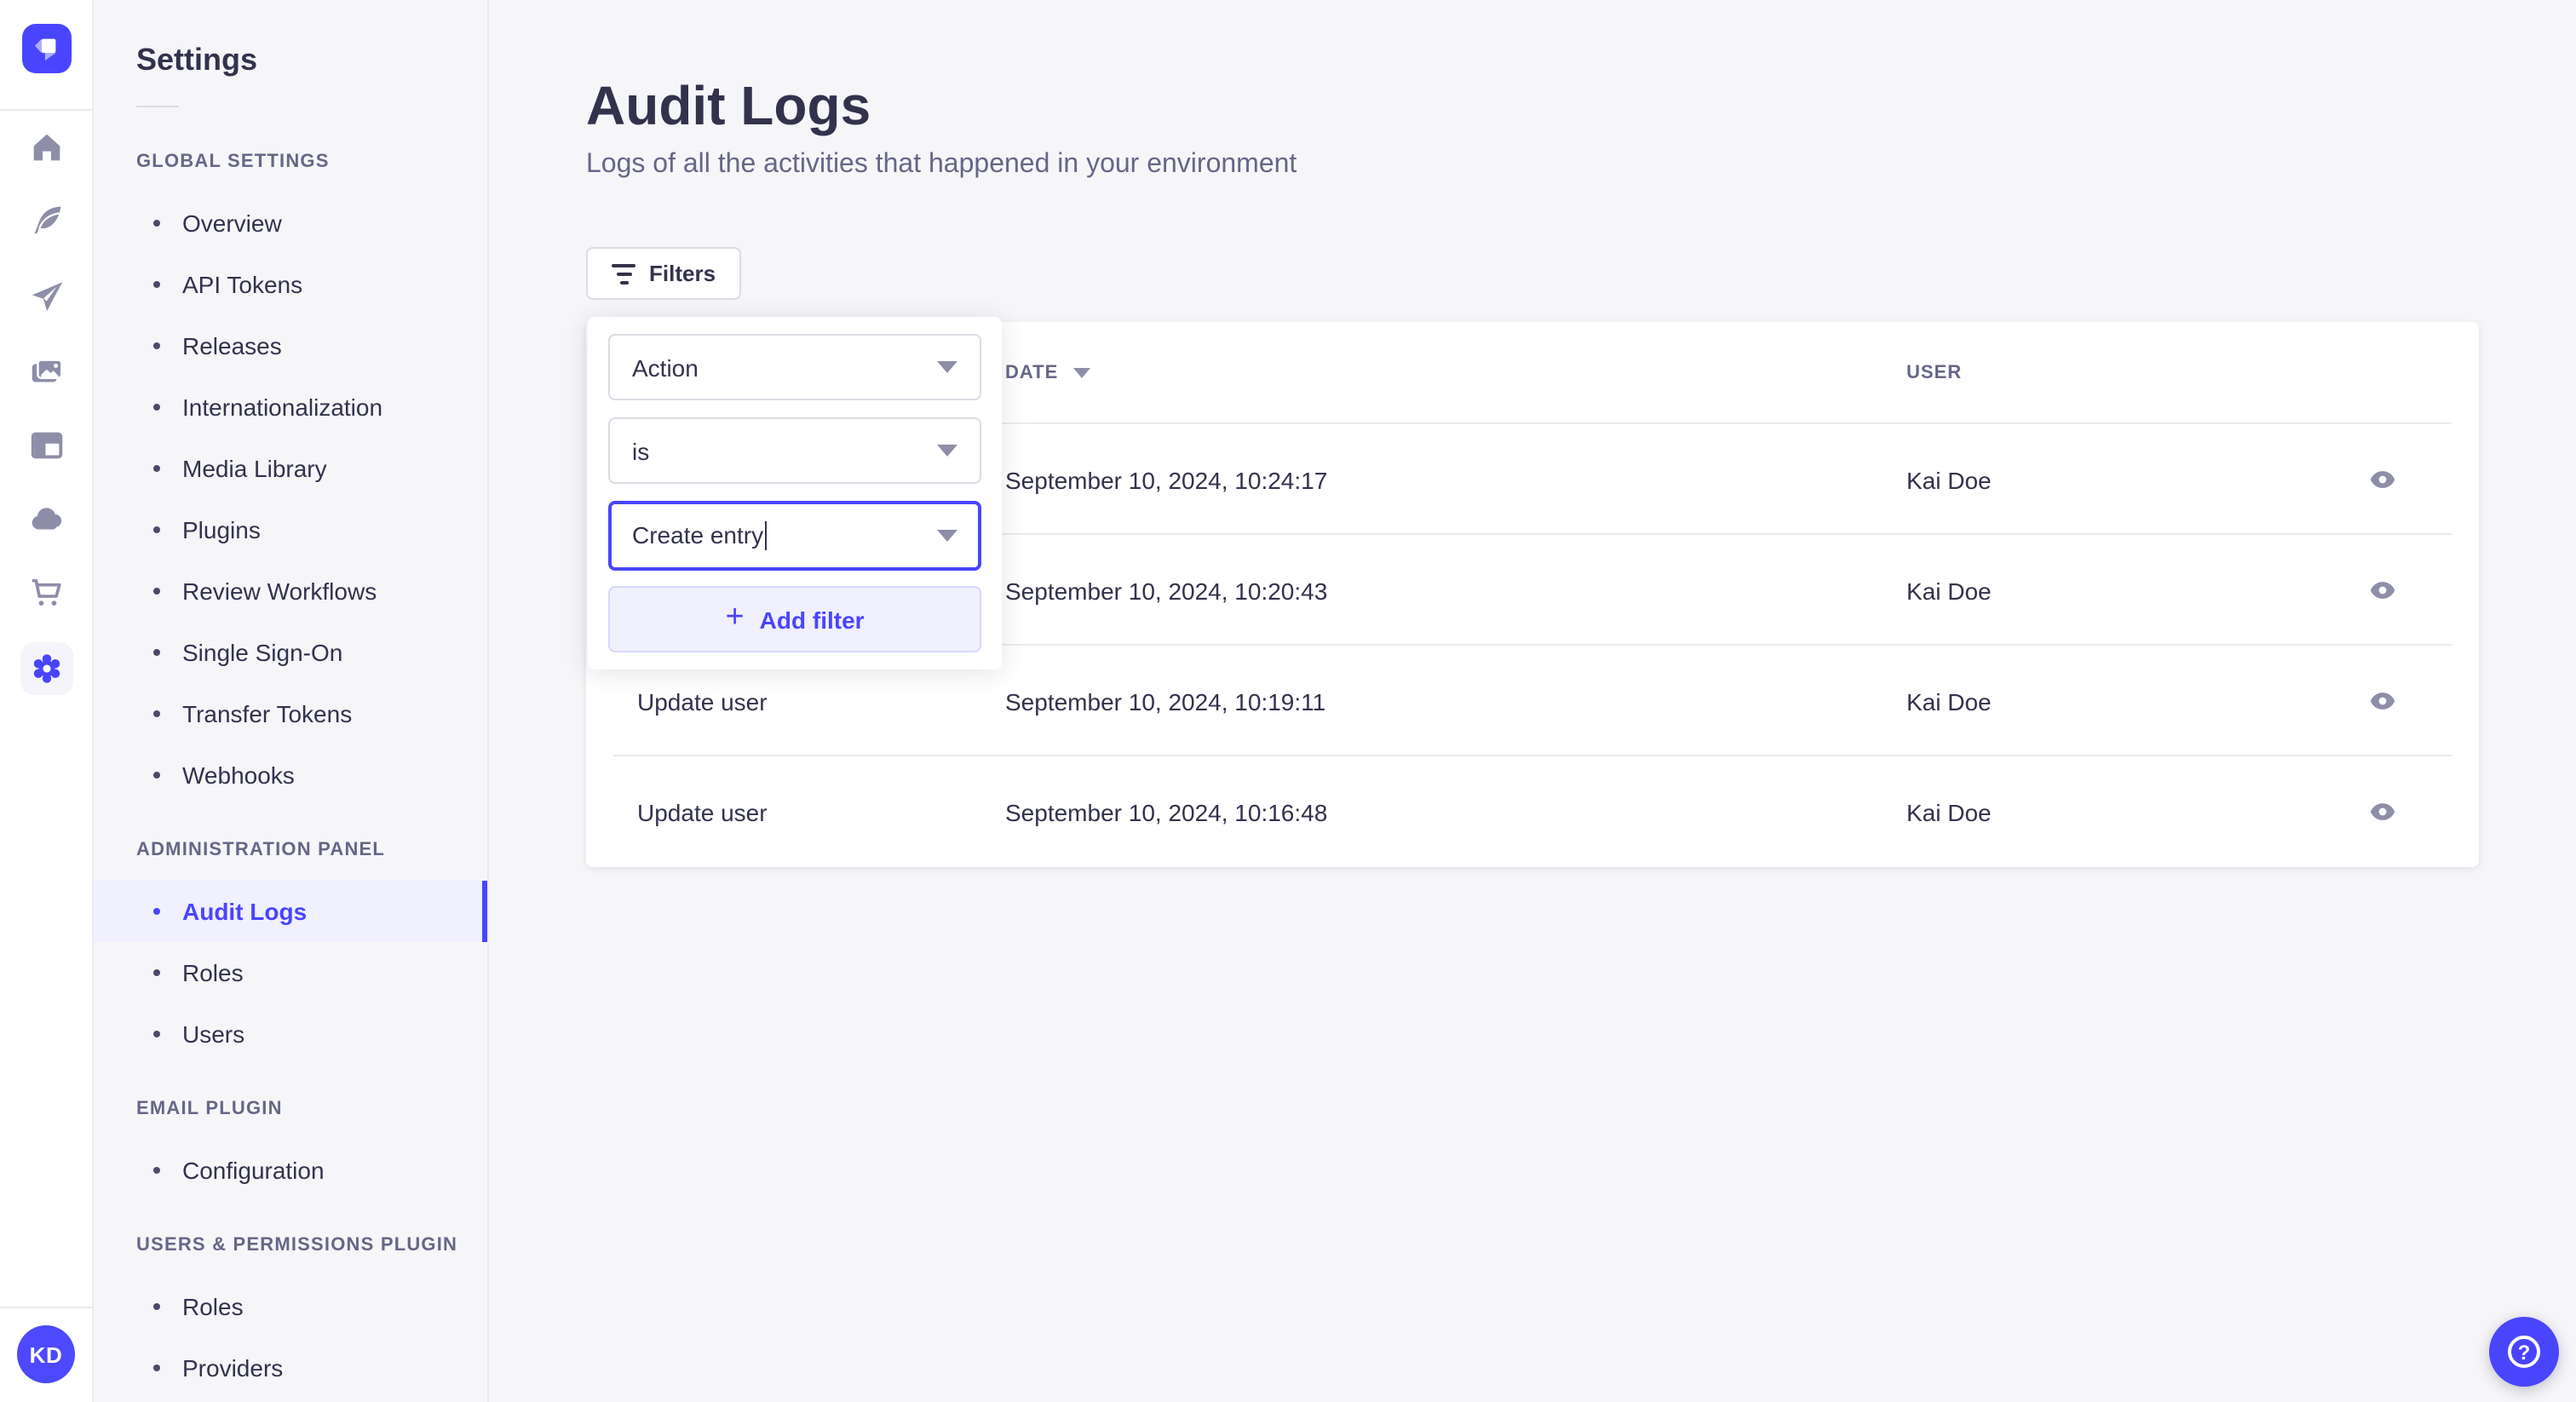  Describe the element at coordinates (290, 284) in the screenshot. I see `sidebar-item-api-tokens: API Tokens` at that location.